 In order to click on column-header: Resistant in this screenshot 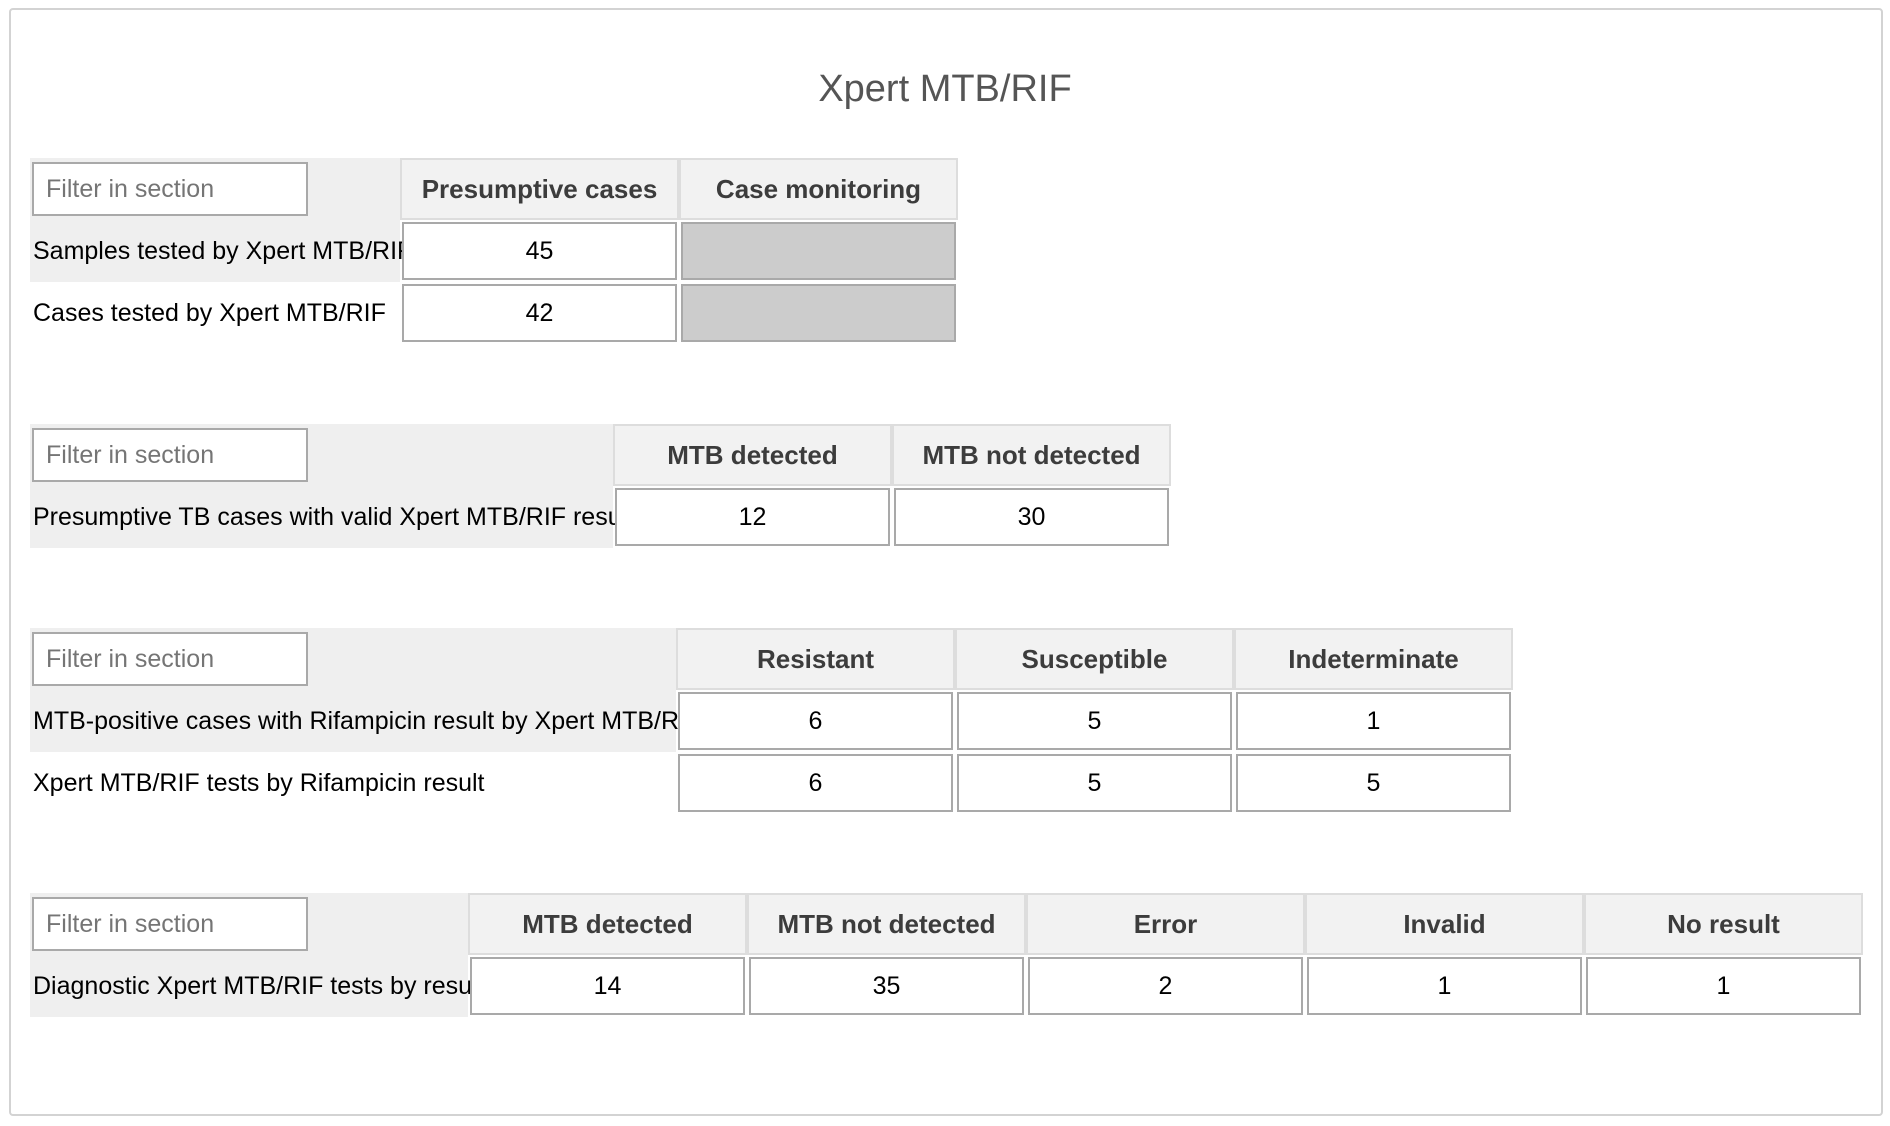, I will do `click(815, 659)`.